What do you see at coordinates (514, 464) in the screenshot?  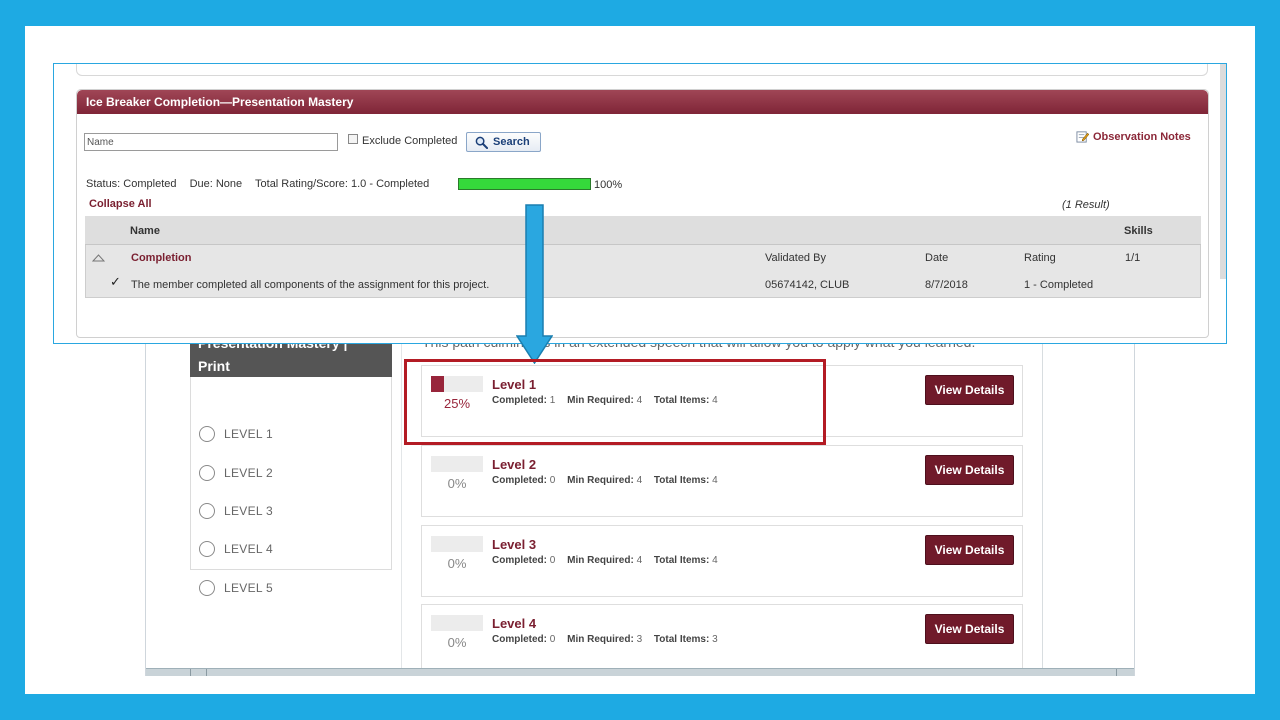 I see `level-name: Level 2` at bounding box center [514, 464].